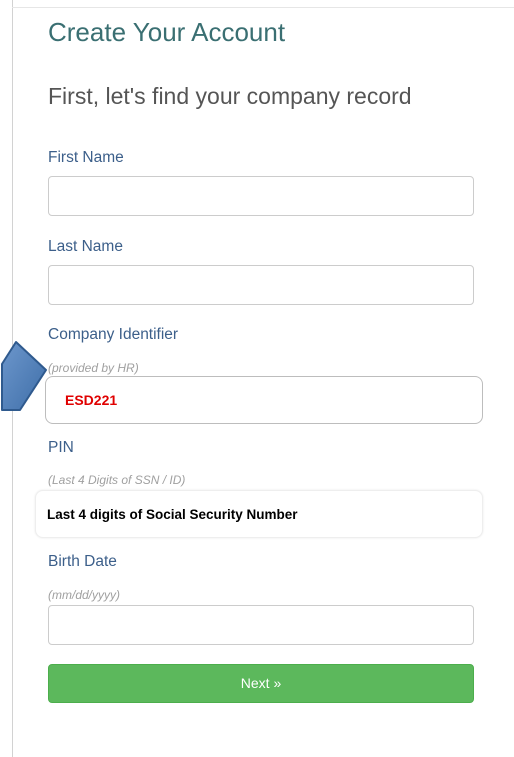 The width and height of the screenshot is (514, 757). What do you see at coordinates (261, 625) in the screenshot?
I see `birth-date-input` at bounding box center [261, 625].